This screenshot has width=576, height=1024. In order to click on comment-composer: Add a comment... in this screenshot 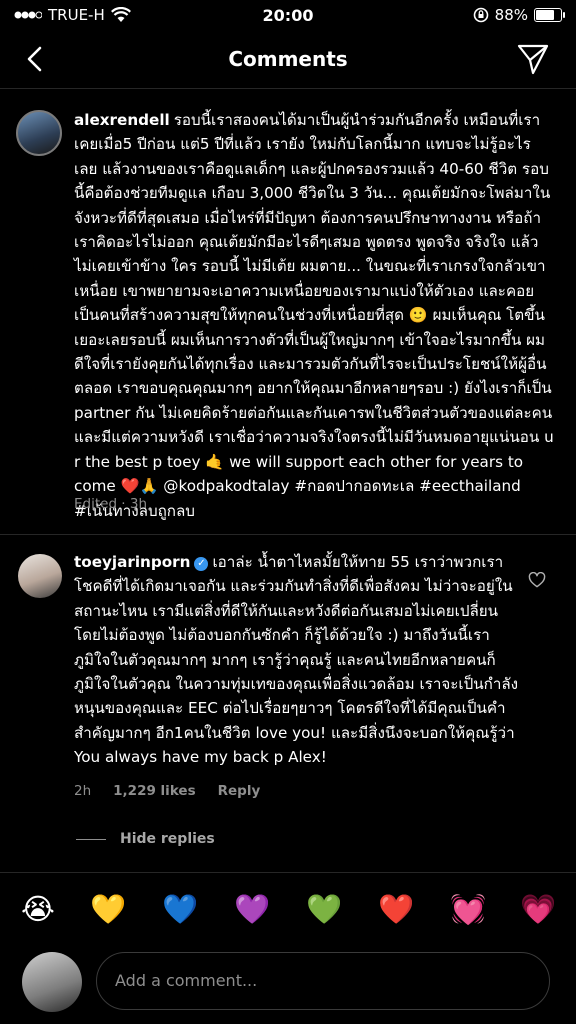, I will do `click(288, 984)`.